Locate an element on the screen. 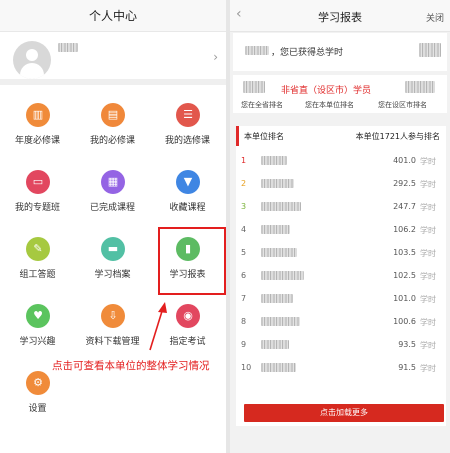  table-row: 7 101.0 学时 is located at coordinates (341, 299).